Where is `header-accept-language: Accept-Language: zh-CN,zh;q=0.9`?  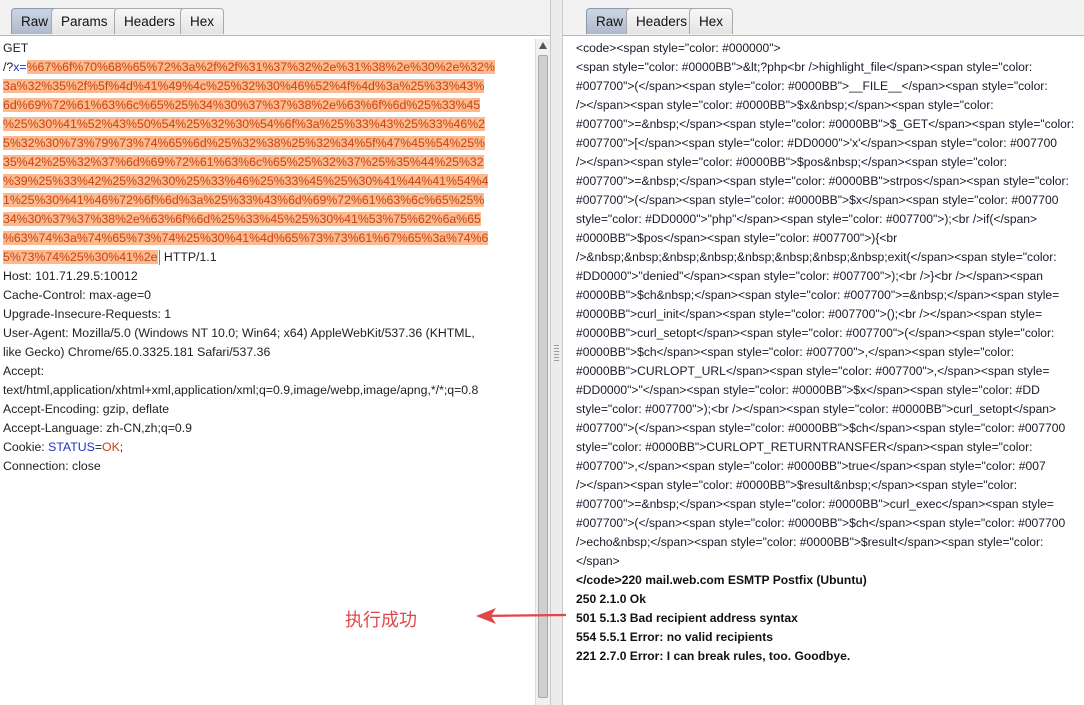
header-accept-language: Accept-Language: zh-CN,zh;q=0.9 is located at coordinates (98, 428).